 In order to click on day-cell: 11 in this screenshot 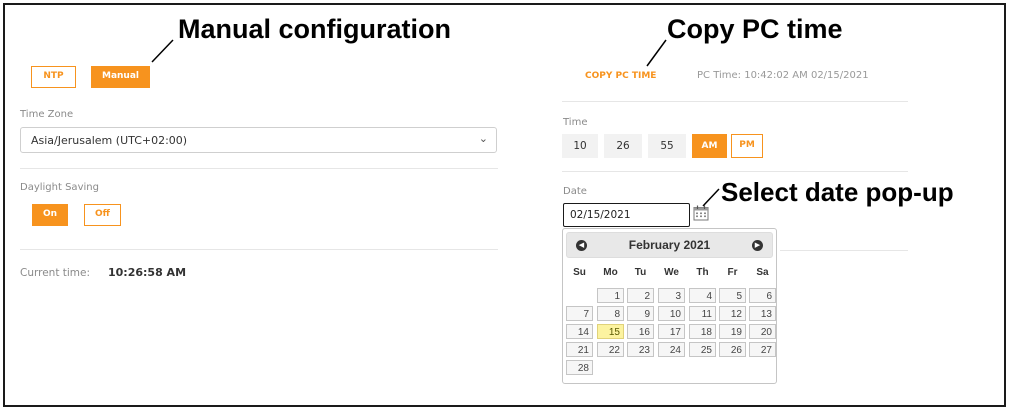, I will do `click(702, 313)`.